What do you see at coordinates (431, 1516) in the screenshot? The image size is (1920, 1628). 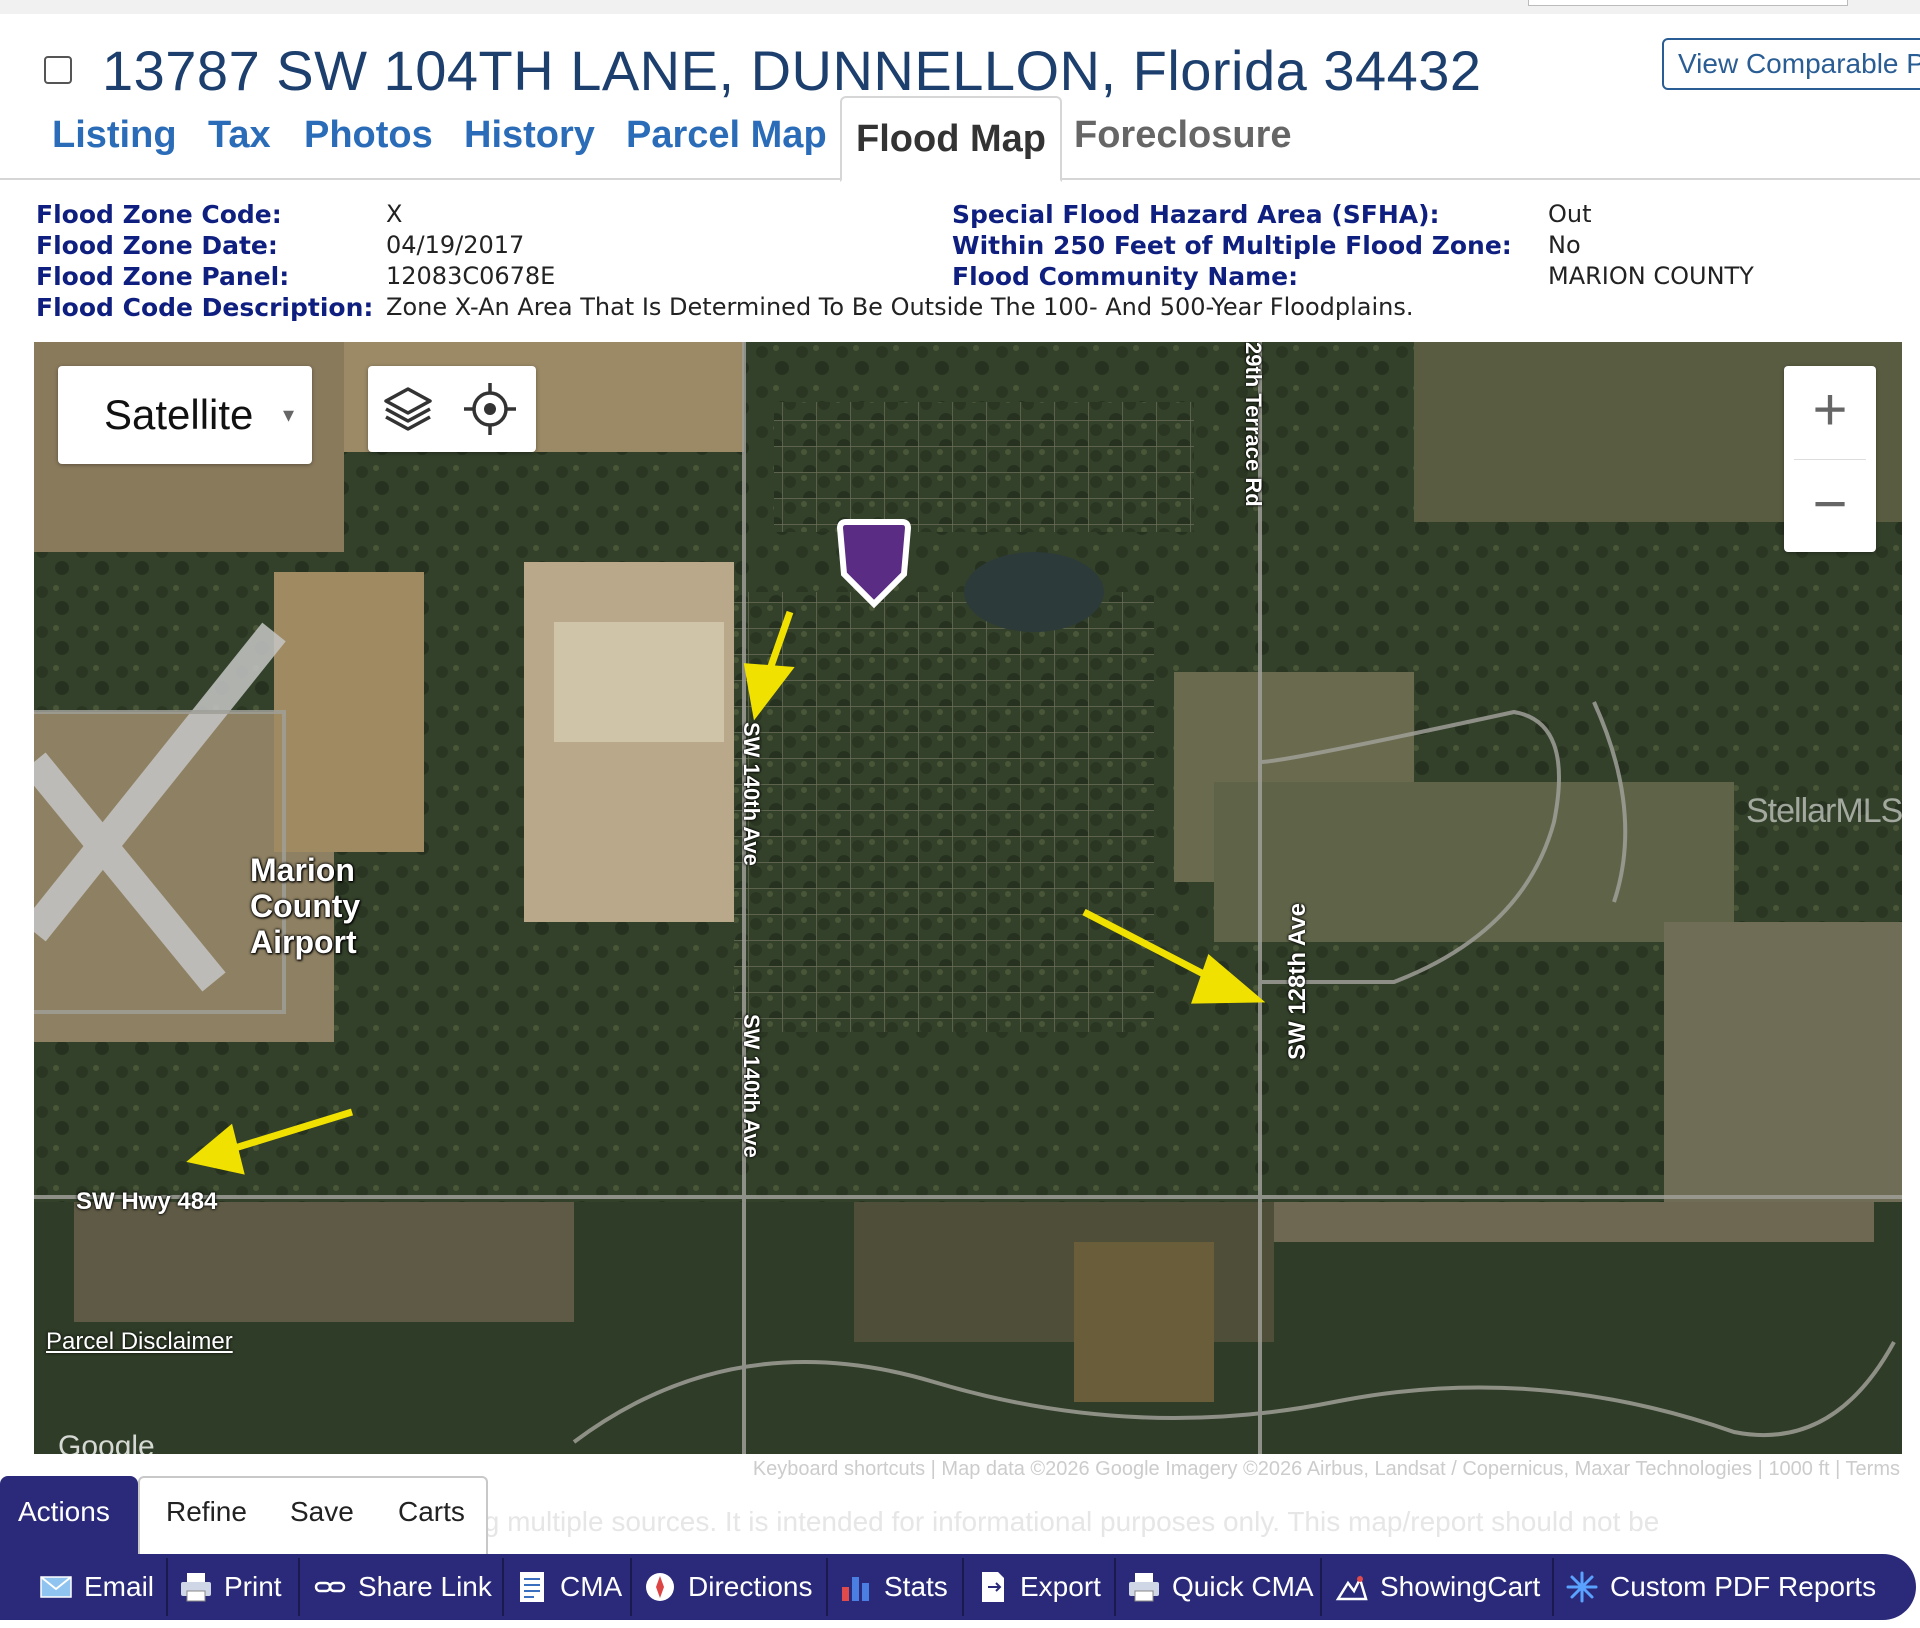 I see `tab-carts: Carts` at bounding box center [431, 1516].